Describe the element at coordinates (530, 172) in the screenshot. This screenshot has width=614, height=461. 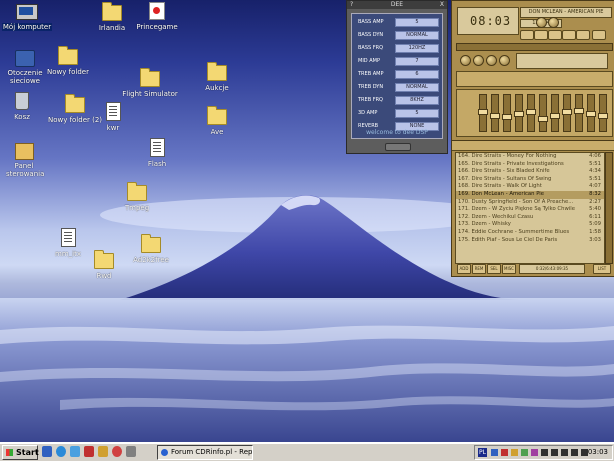
I see `playlist-row: 166. Dire Straits - Six Bladed Knife 4:34` at that location.